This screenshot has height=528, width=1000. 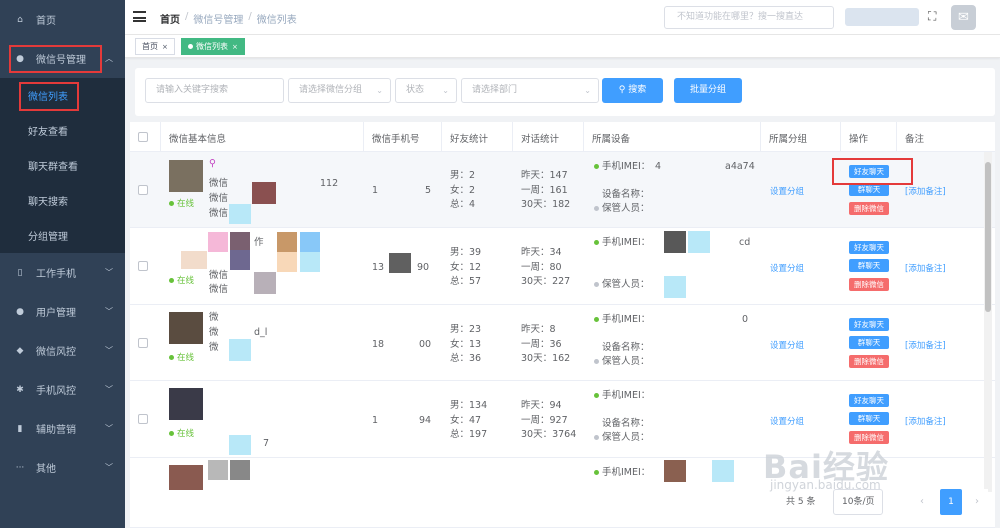 What do you see at coordinates (466, 344) in the screenshot?
I see `friends-female: 女：13` at bounding box center [466, 344].